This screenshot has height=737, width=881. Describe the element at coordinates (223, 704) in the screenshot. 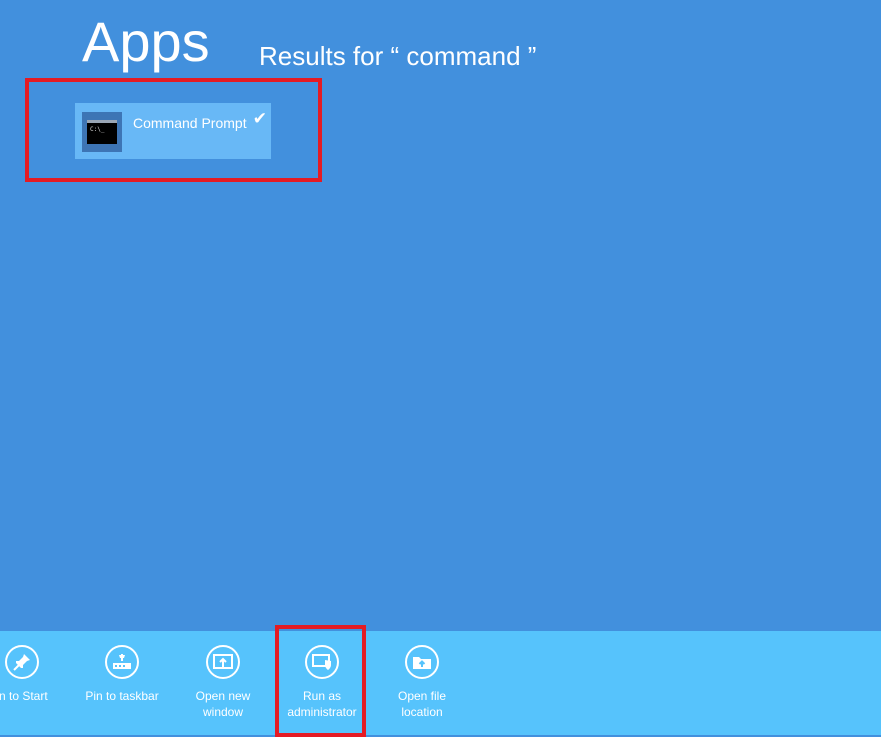

I see `open-new-window-label: Open new window` at that location.